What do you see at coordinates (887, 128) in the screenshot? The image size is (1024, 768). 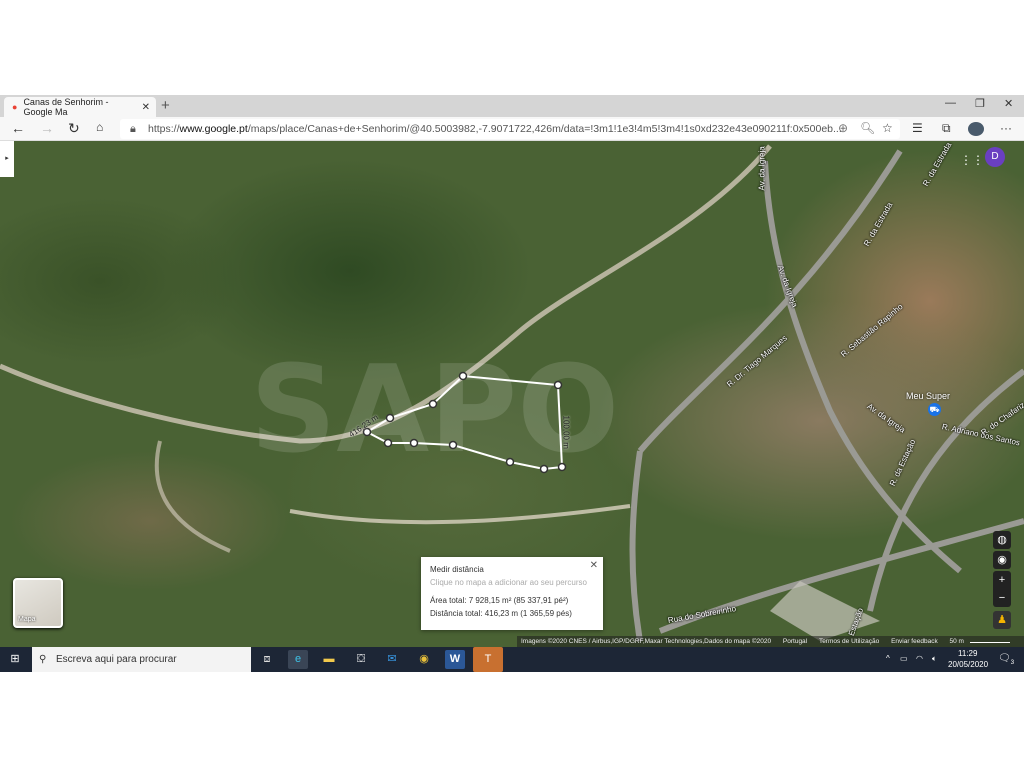 I see `favorite-star-icon: ☆` at bounding box center [887, 128].